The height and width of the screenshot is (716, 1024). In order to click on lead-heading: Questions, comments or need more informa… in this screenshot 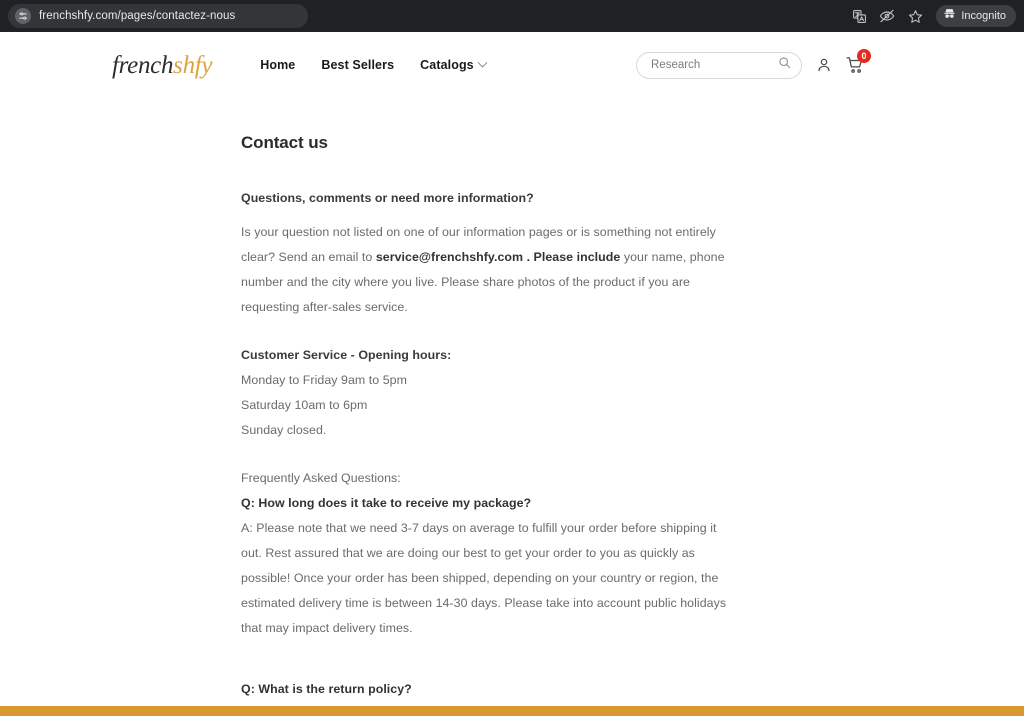, I will do `click(387, 198)`.